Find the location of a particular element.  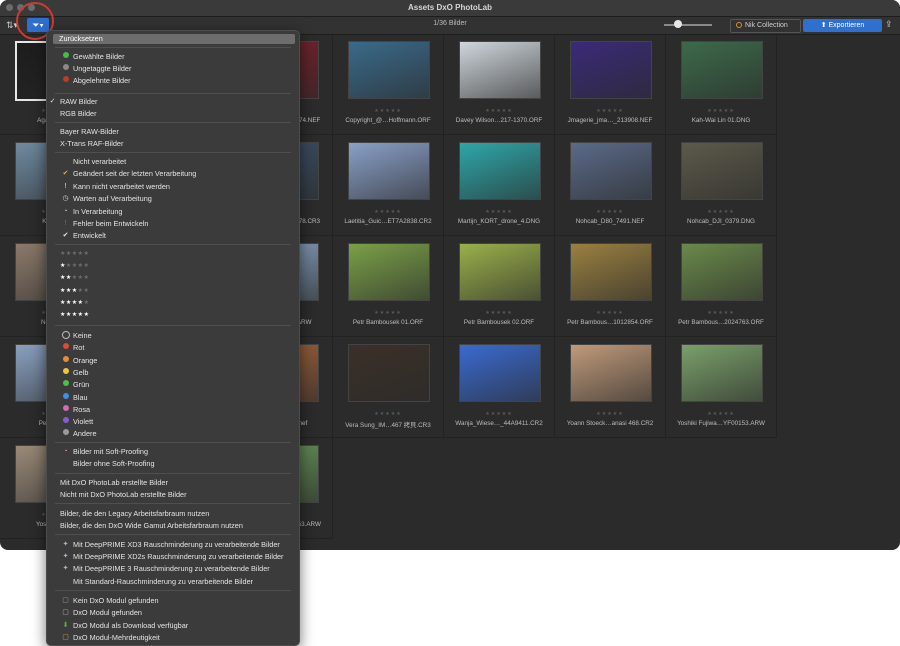

checkmark-icon: ✓ is located at coordinates (52, 101).